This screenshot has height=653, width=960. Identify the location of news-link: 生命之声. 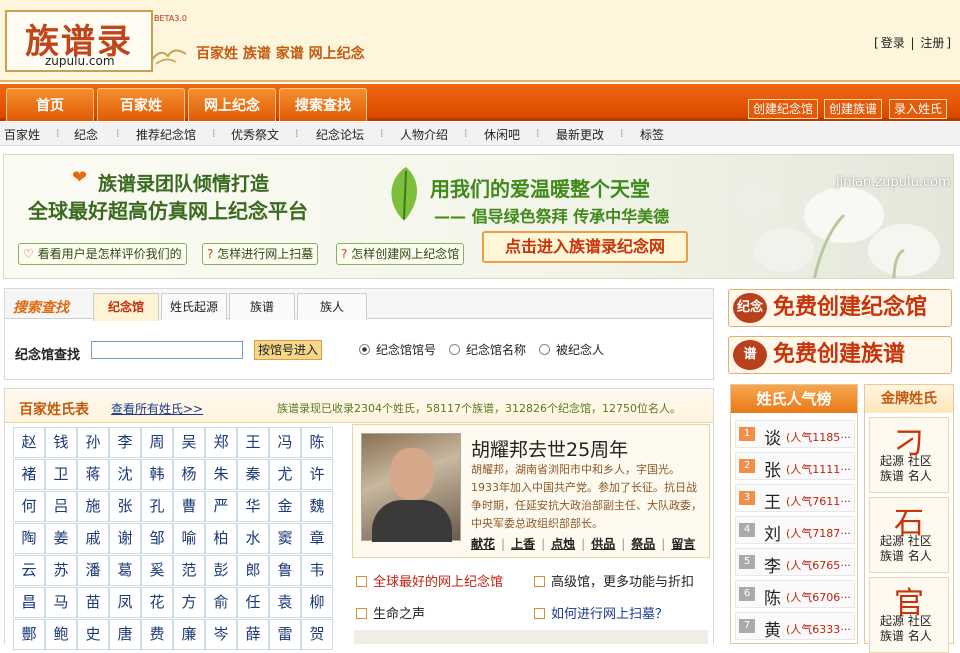
(390, 612).